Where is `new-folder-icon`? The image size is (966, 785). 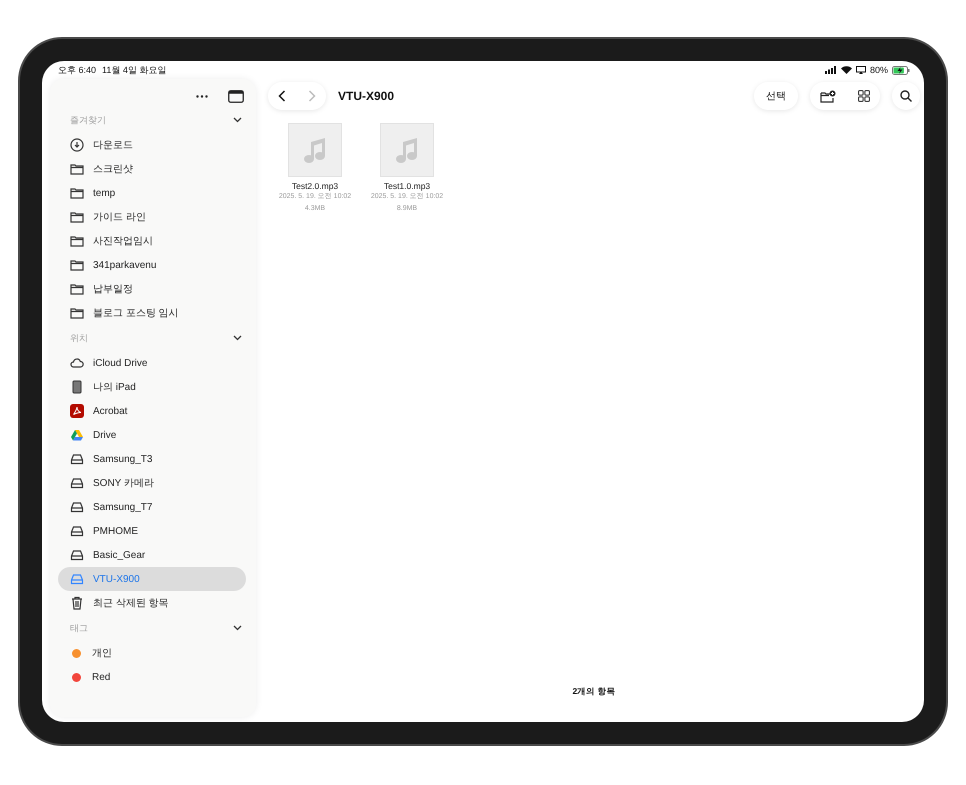 new-folder-icon is located at coordinates (828, 96).